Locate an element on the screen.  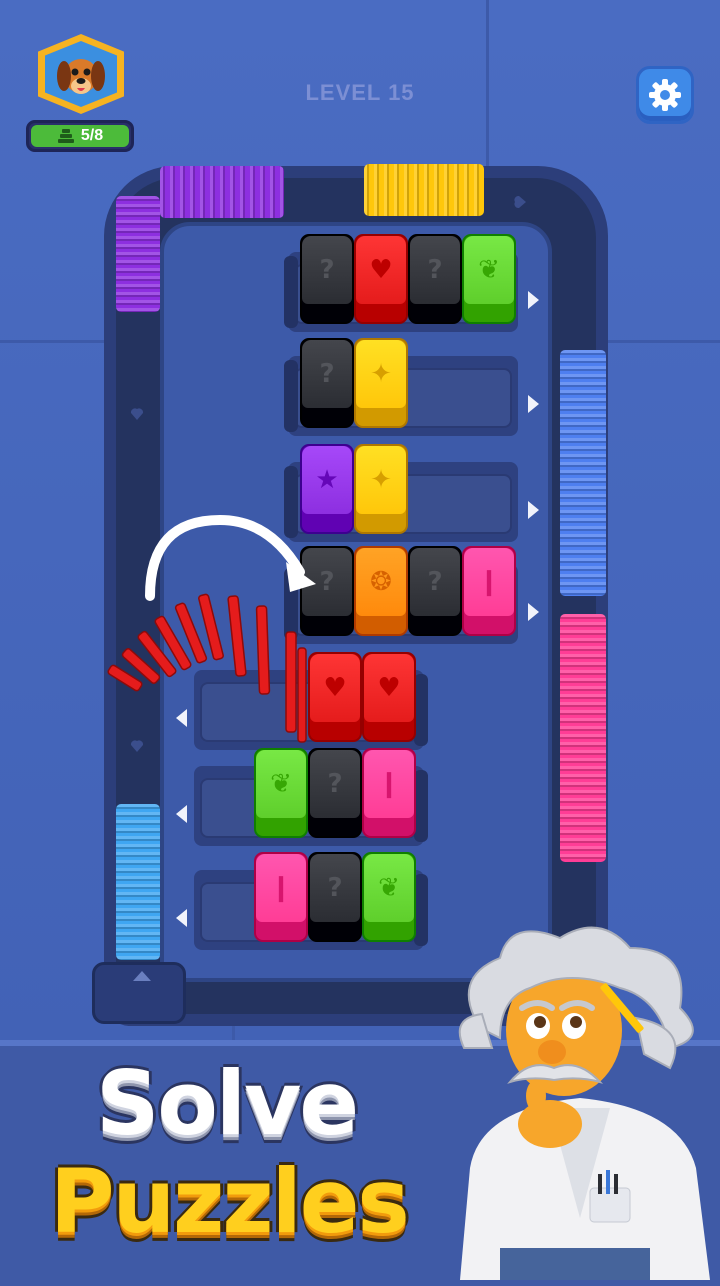
promo-line-1: Solve is located at coordinates (227, 1103).